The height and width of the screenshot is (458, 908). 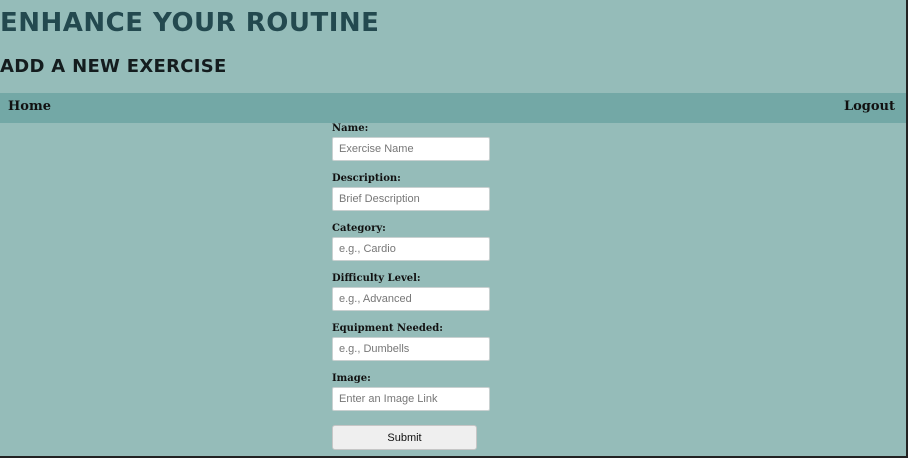 What do you see at coordinates (411, 249) in the screenshot?
I see `category-input` at bounding box center [411, 249].